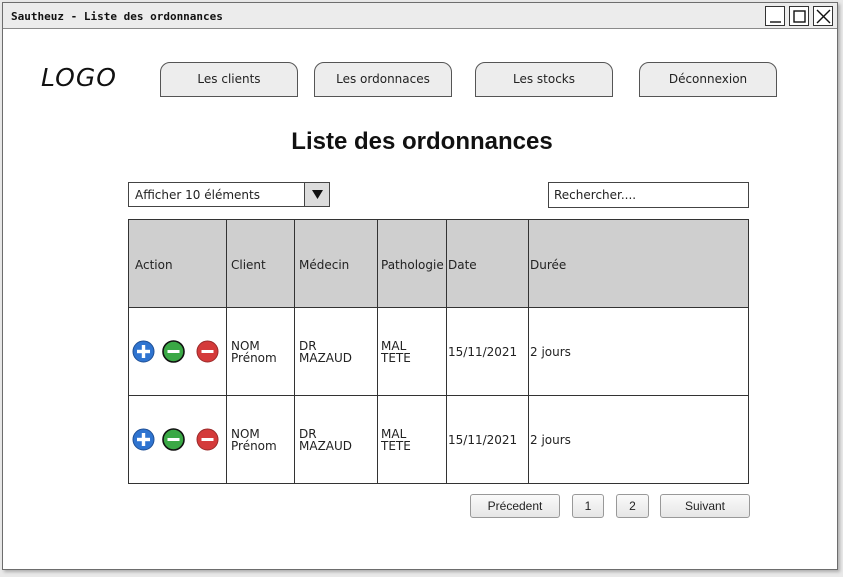  What do you see at coordinates (632, 506) in the screenshot?
I see `page-2-button: 2` at bounding box center [632, 506].